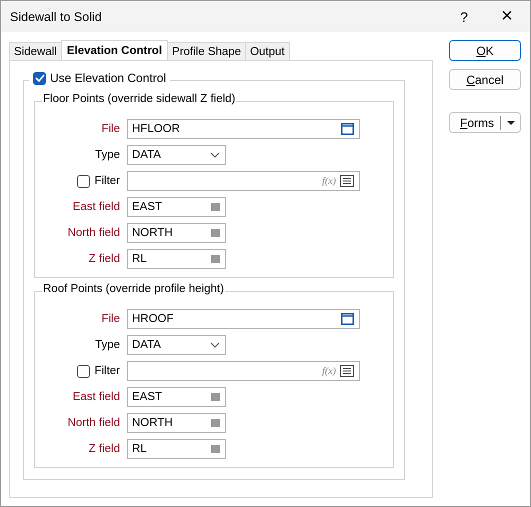 This screenshot has width=531, height=507. Describe the element at coordinates (156, 129) in the screenshot. I see `field-value: HFLOOR` at that location.